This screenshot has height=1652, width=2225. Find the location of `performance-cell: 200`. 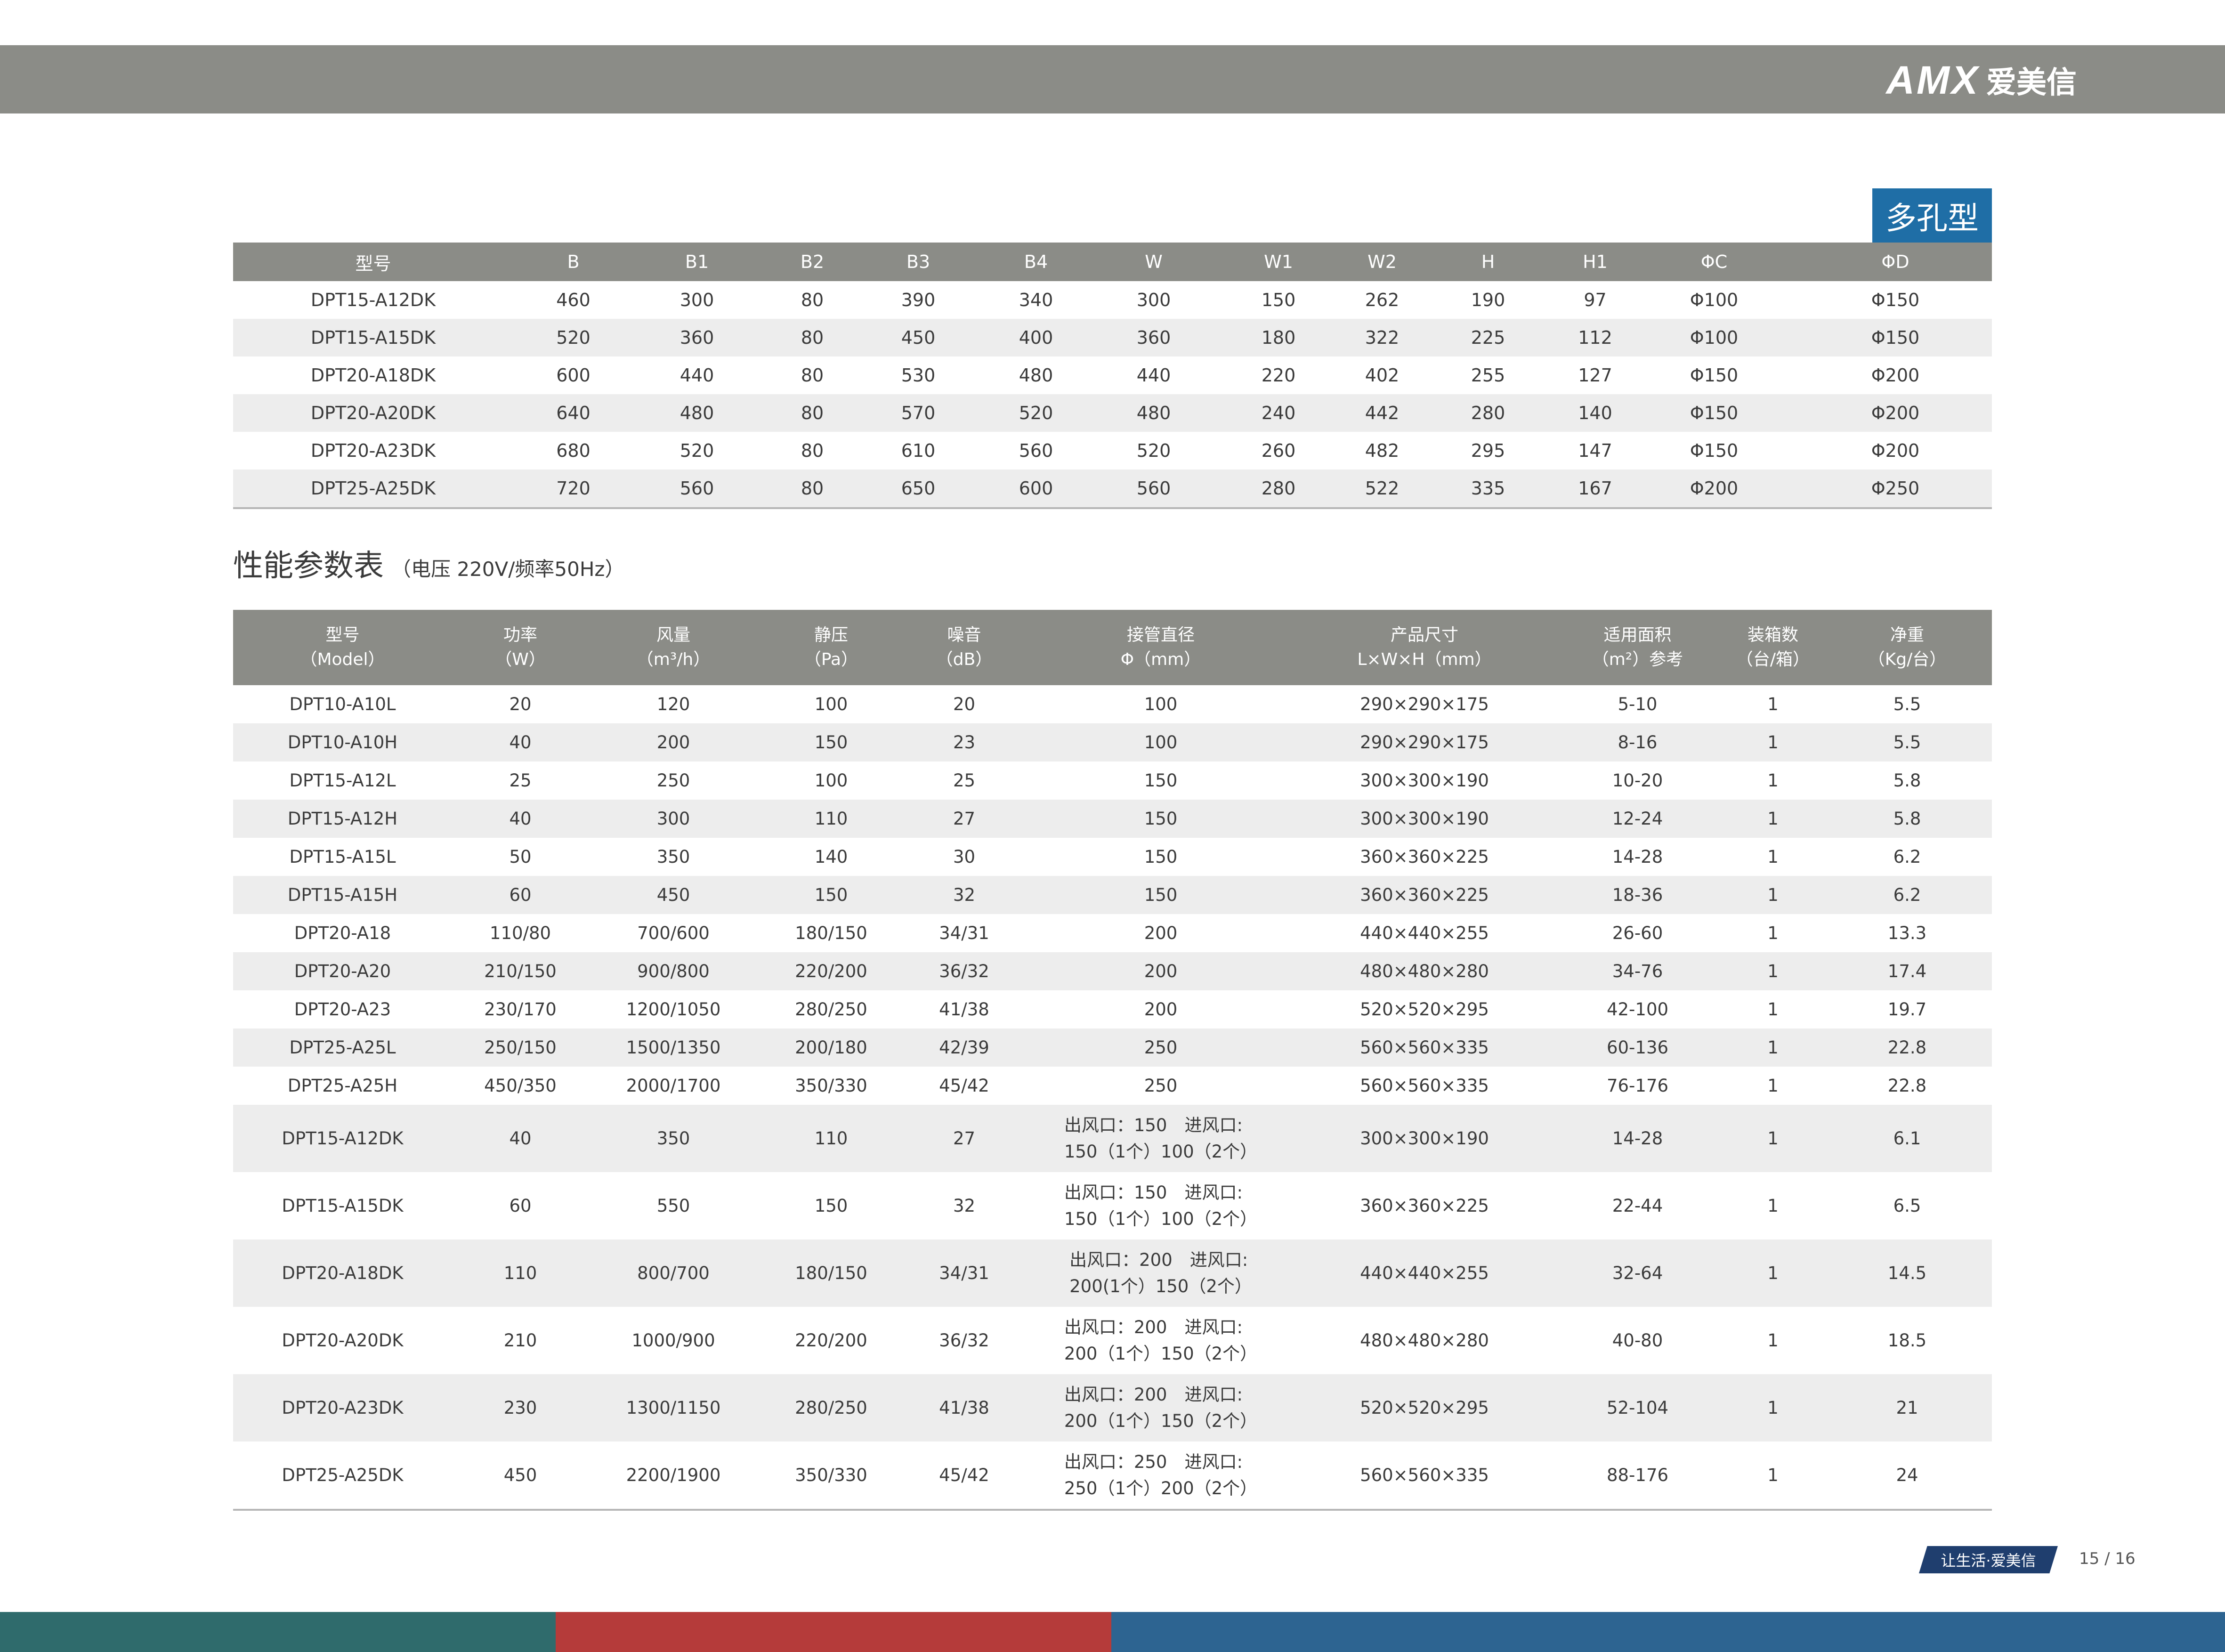

performance-cell: 200 is located at coordinates (1160, 1009).